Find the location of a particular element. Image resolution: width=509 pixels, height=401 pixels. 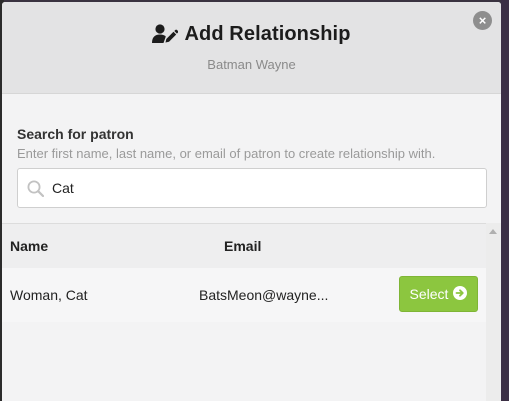

column-header-email: Email is located at coordinates (242, 246).